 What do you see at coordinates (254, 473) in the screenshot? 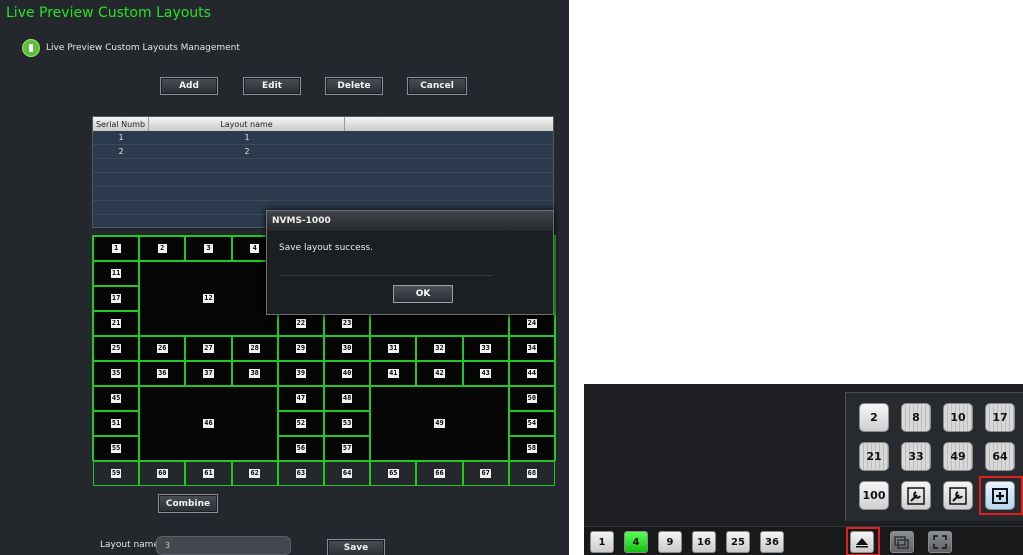
I see `grid-cell-62: 62` at bounding box center [254, 473].